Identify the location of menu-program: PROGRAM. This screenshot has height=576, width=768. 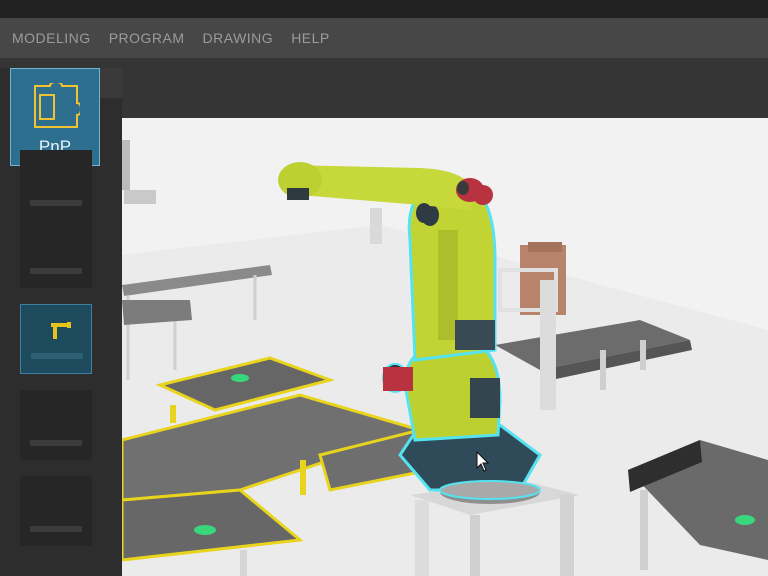
(147, 38).